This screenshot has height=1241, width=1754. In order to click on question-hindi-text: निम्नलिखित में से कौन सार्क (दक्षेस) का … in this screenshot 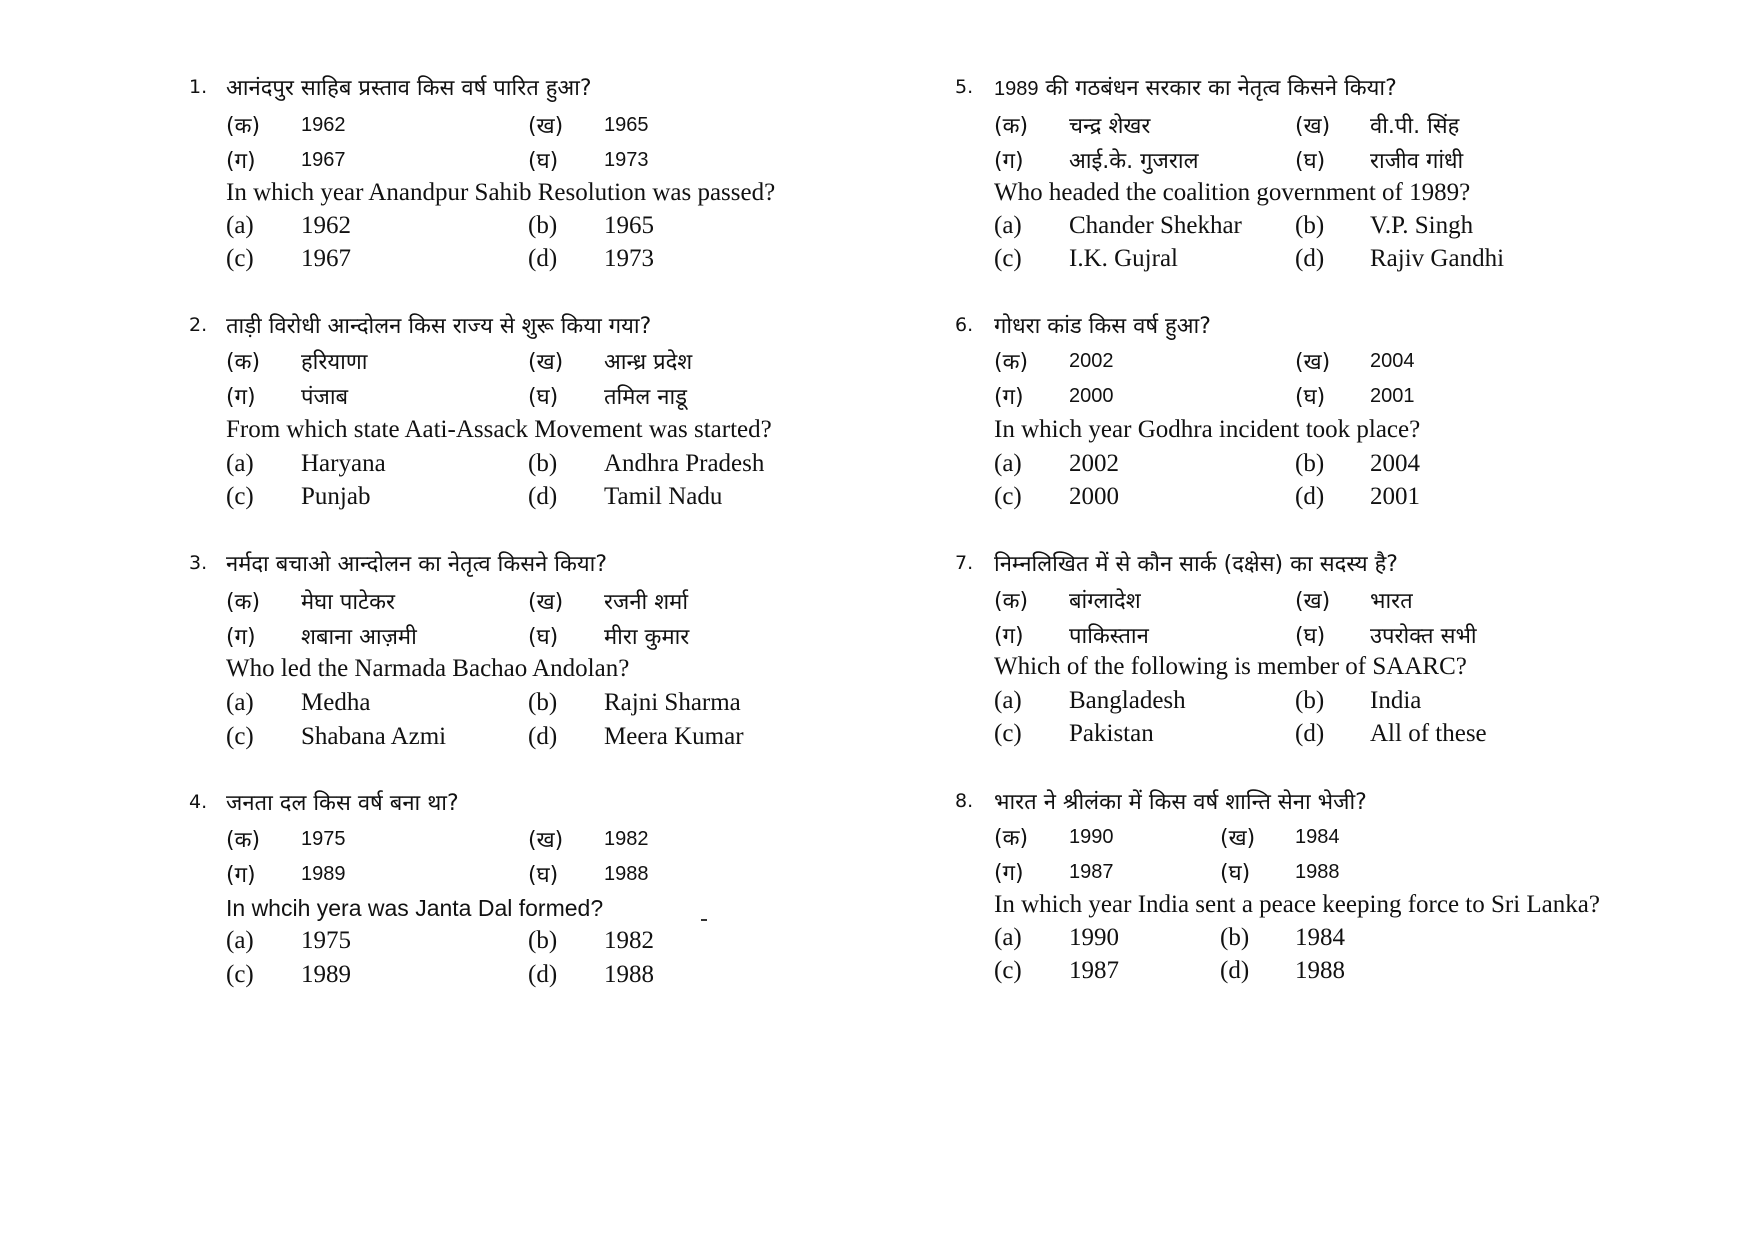, I will do `click(1196, 564)`.